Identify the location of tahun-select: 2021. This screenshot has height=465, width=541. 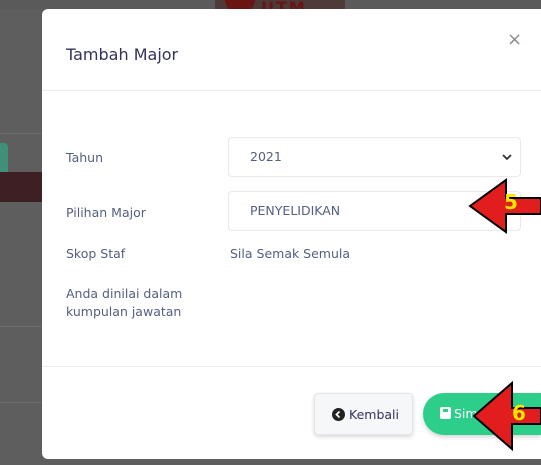
(374, 157).